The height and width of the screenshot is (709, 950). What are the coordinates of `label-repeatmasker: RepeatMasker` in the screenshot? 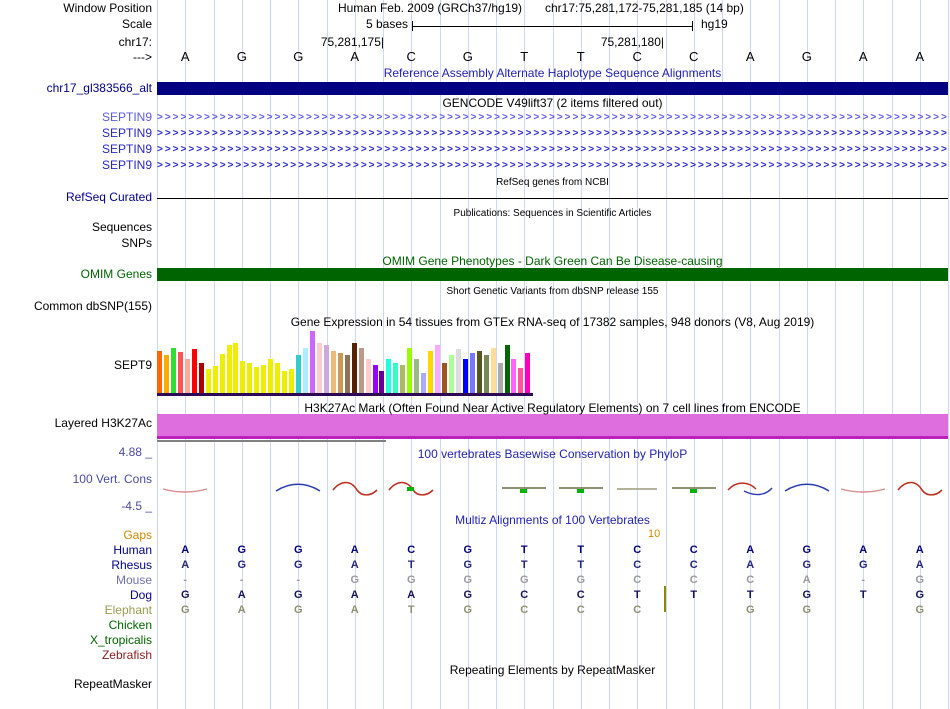 It's located at (76, 684).